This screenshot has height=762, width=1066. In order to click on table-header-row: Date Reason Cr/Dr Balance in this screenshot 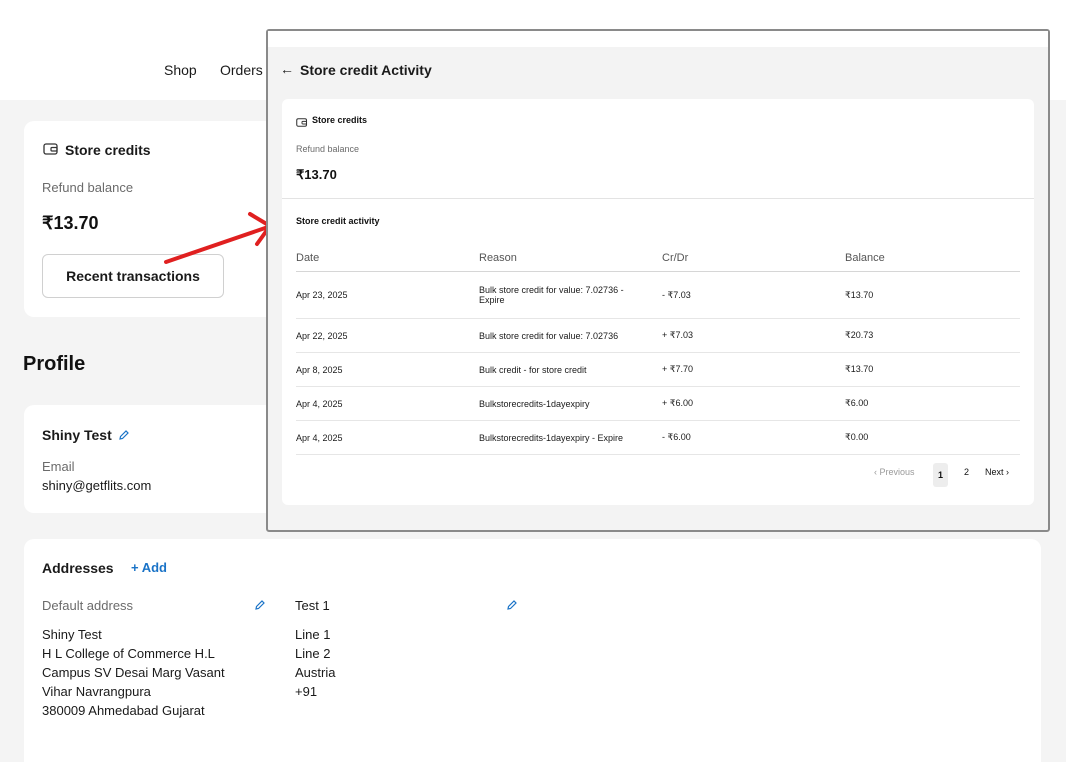, I will do `click(658, 258)`.